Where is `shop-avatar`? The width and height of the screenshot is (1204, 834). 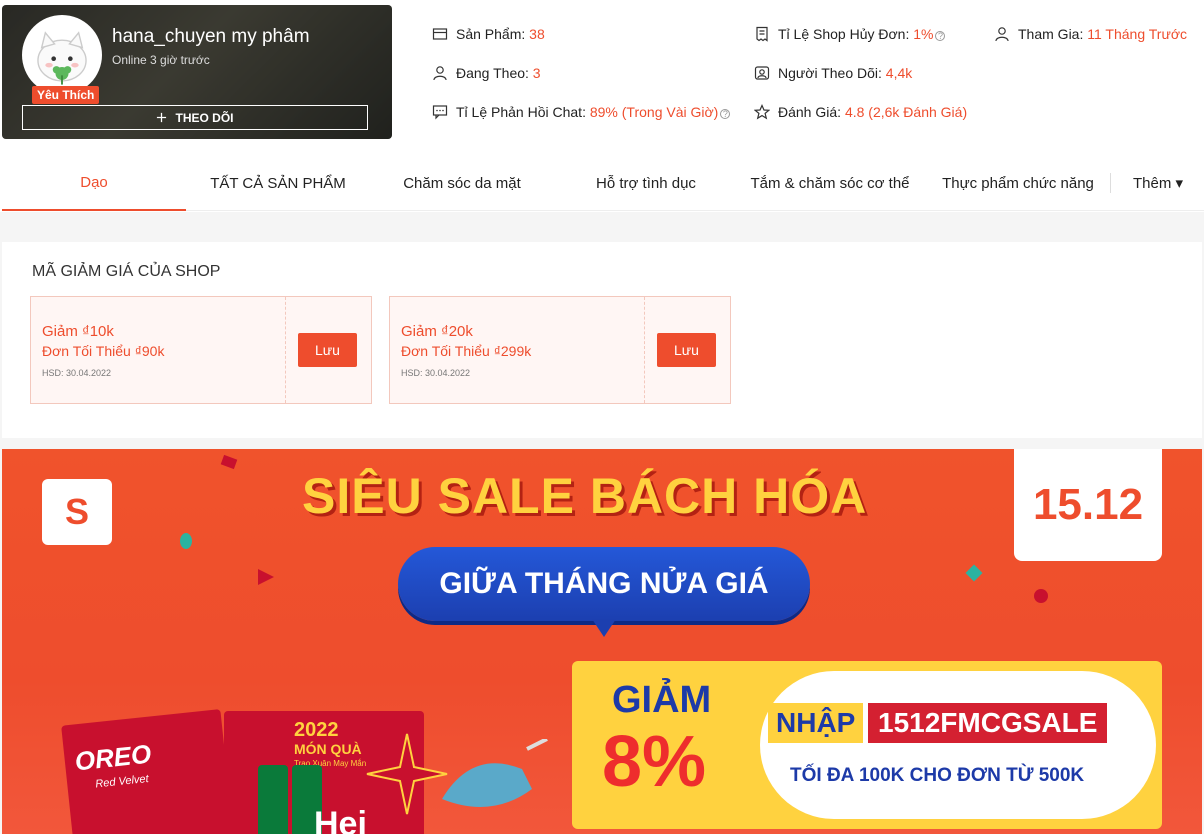
shop-avatar is located at coordinates (62, 55).